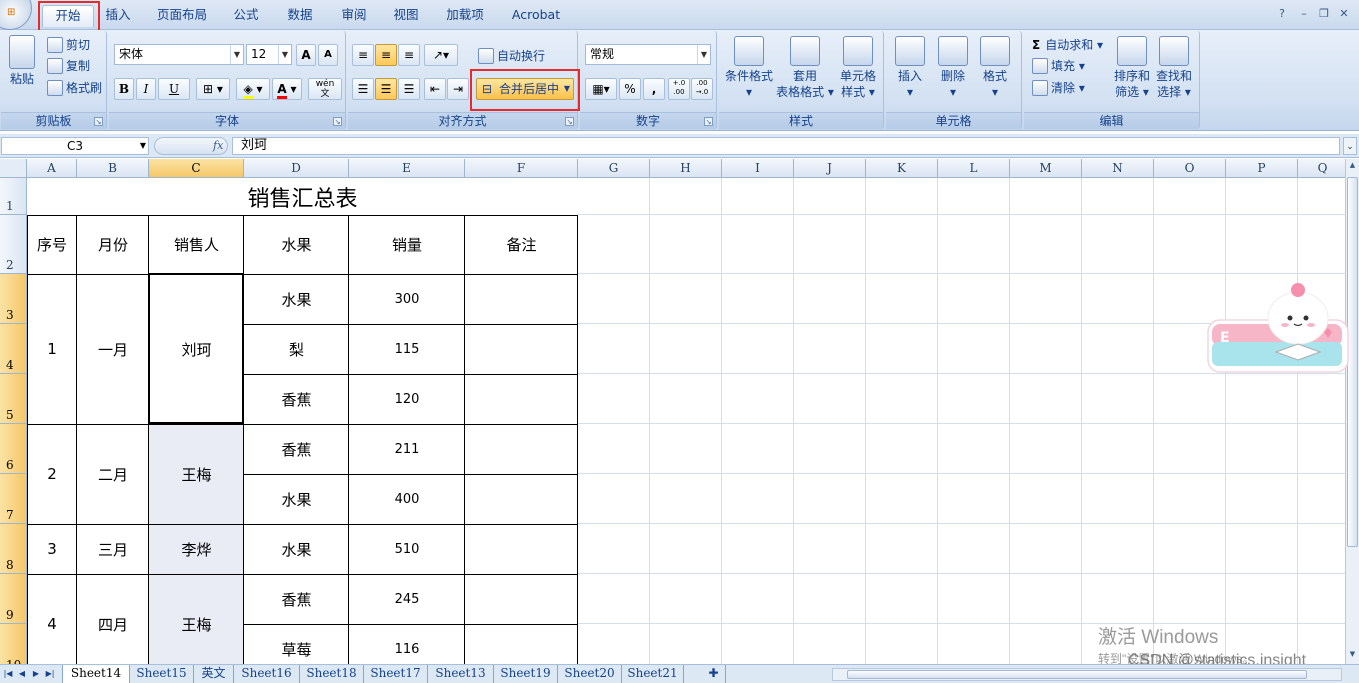  Describe the element at coordinates (407, 399) in the screenshot. I see `cell-qty: 120` at that location.